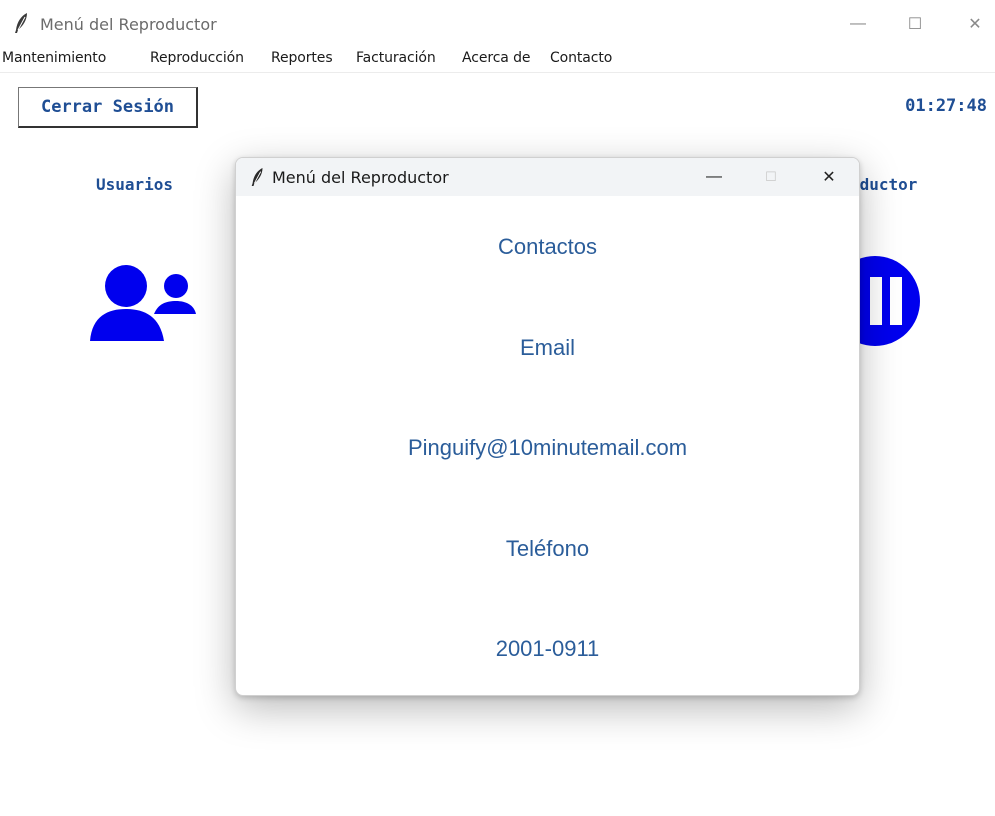 This screenshot has width=995, height=816. Describe the element at coordinates (547, 548) in the screenshot. I see `phone-label: Teléfono` at that location.